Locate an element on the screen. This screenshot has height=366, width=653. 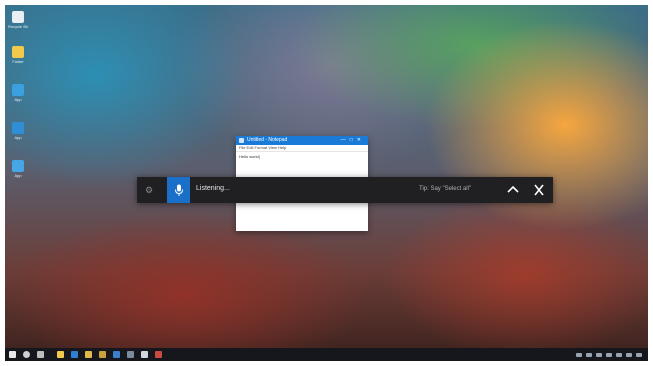
desktop-icon-folder: Folder is located at coordinates (18, 55).